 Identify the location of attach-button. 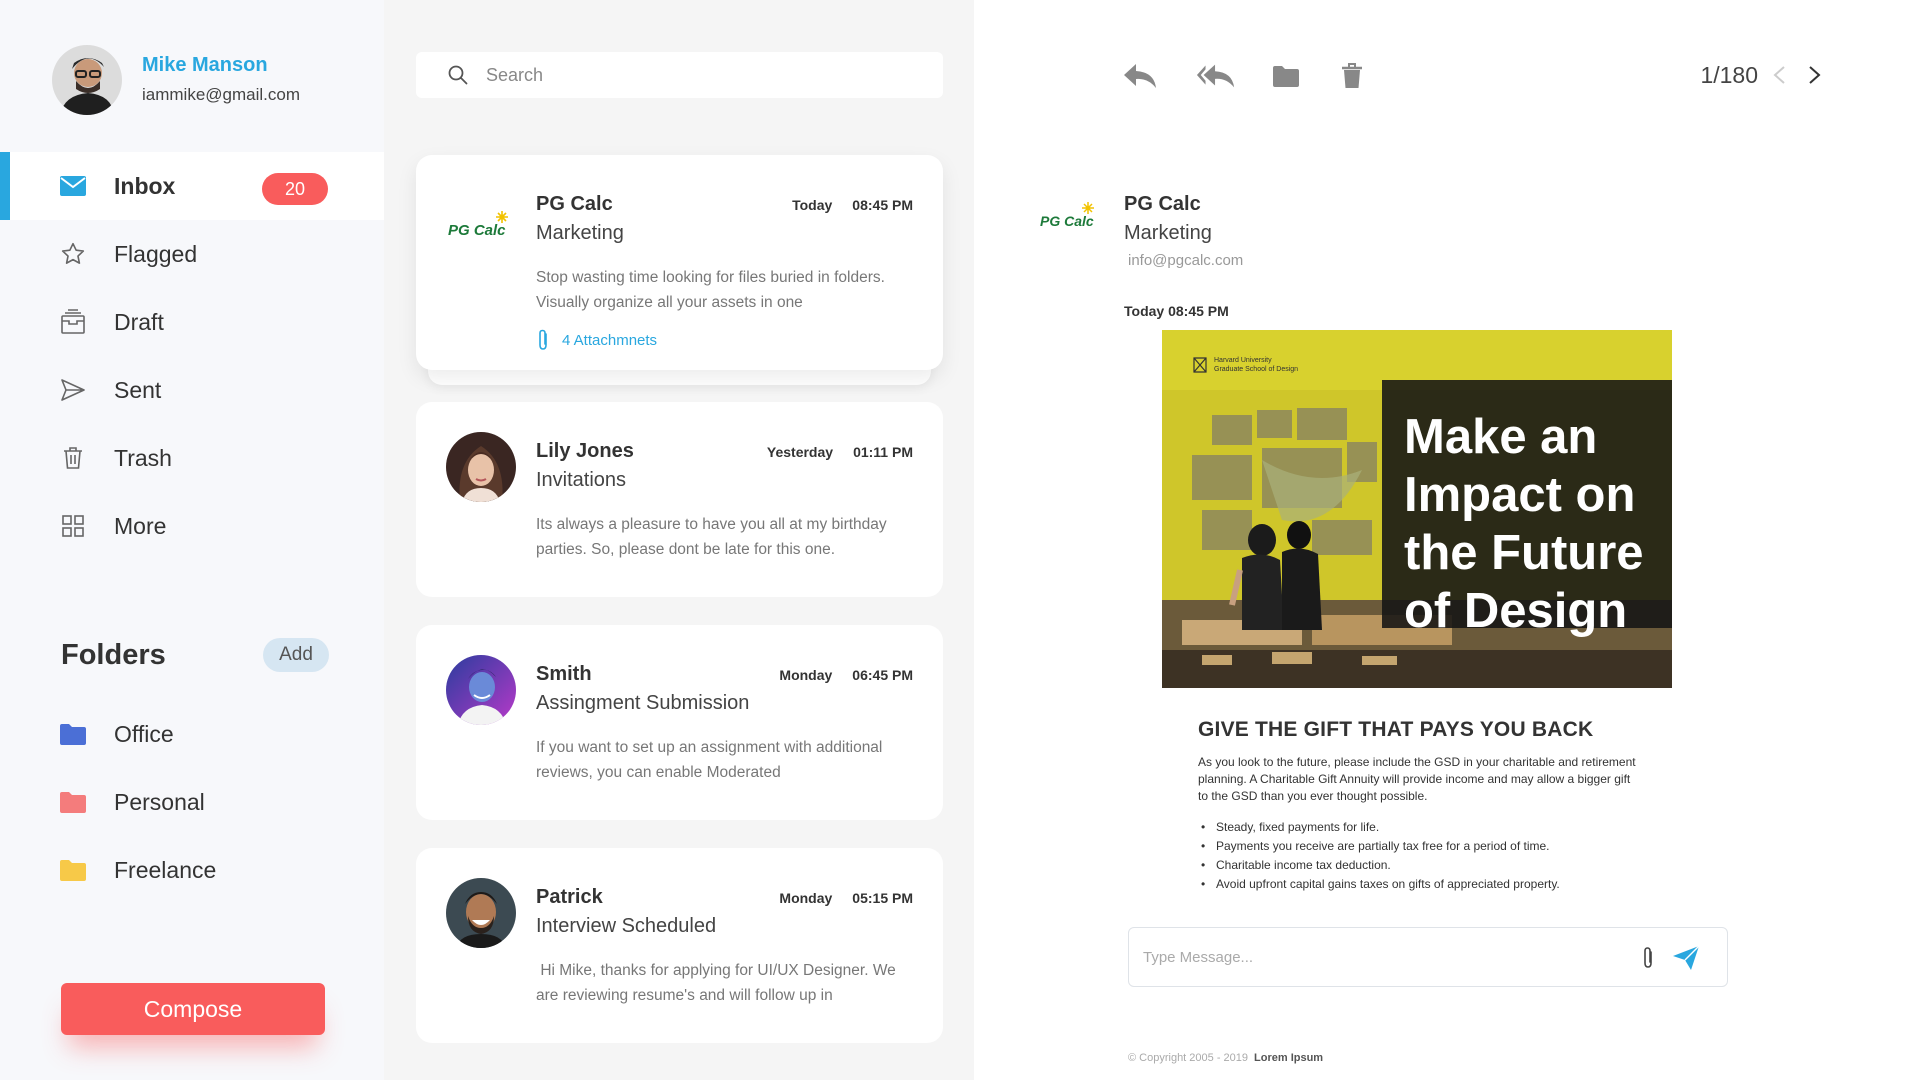
(1648, 958).